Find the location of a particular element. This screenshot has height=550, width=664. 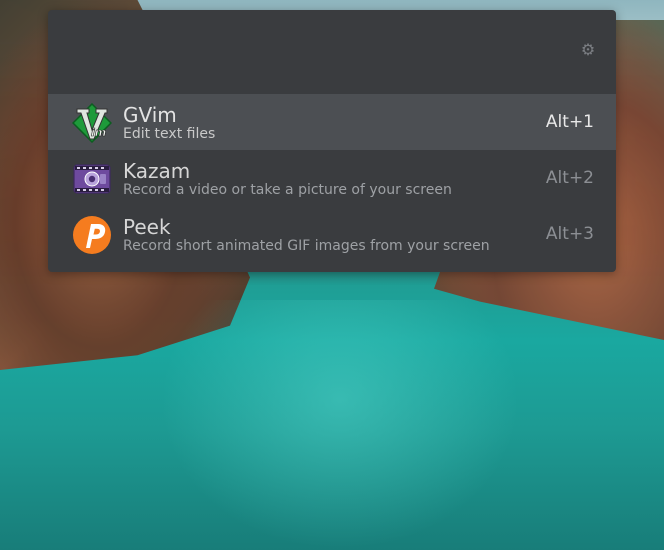

result-shortcut: Alt+3 is located at coordinates (569, 234).